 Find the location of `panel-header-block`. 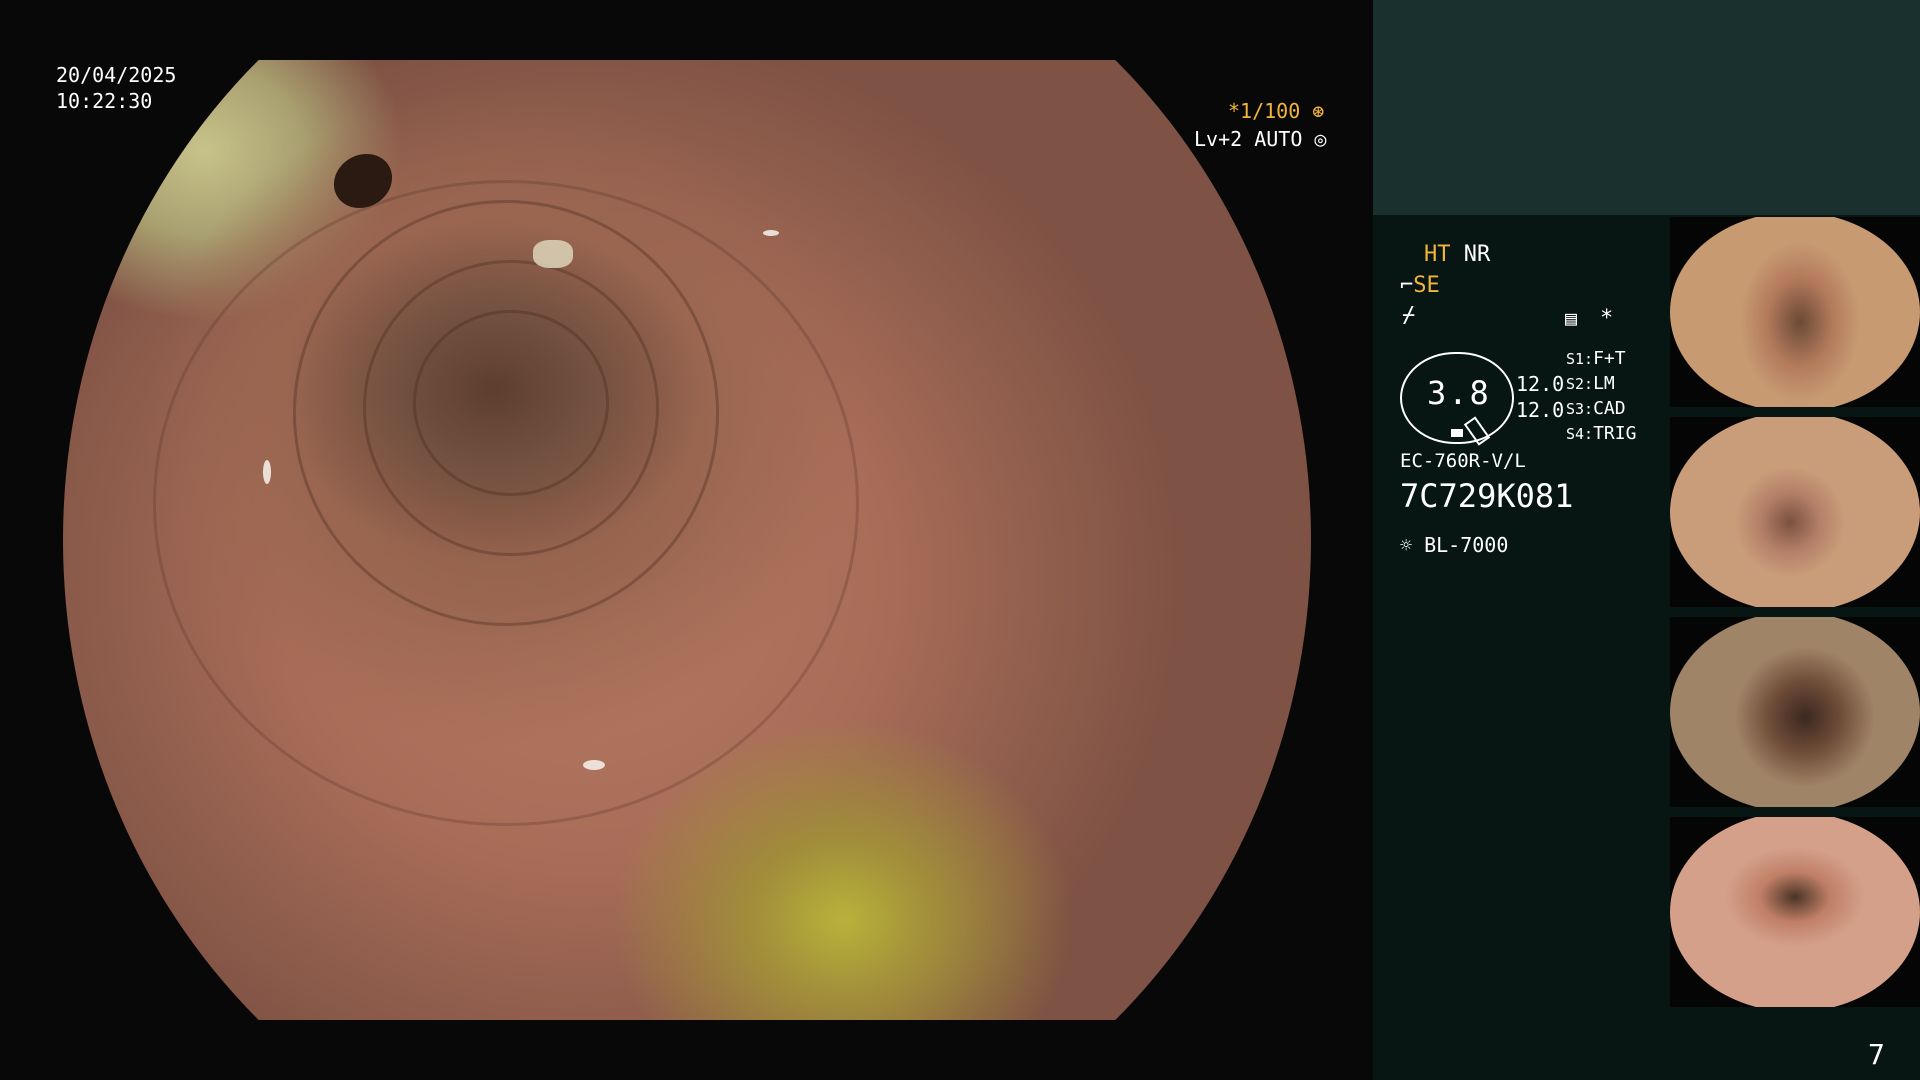

panel-header-block is located at coordinates (1646, 107).